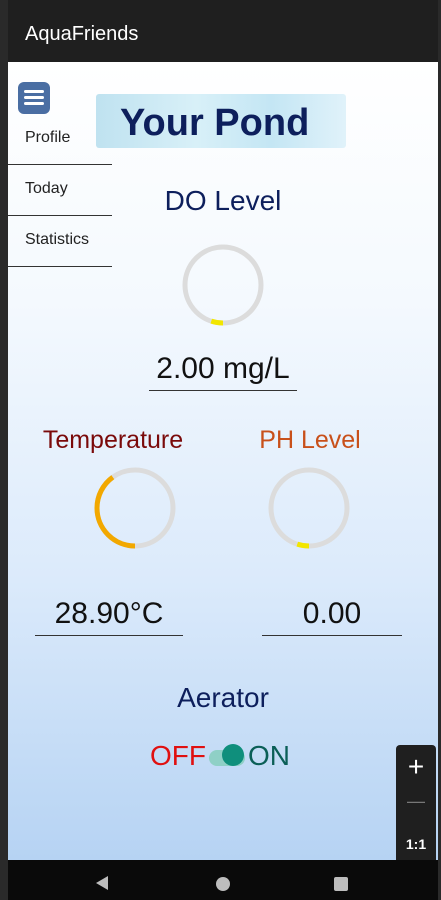  Describe the element at coordinates (178, 755) in the screenshot. I see `aerator-off-label: OFF` at that location.